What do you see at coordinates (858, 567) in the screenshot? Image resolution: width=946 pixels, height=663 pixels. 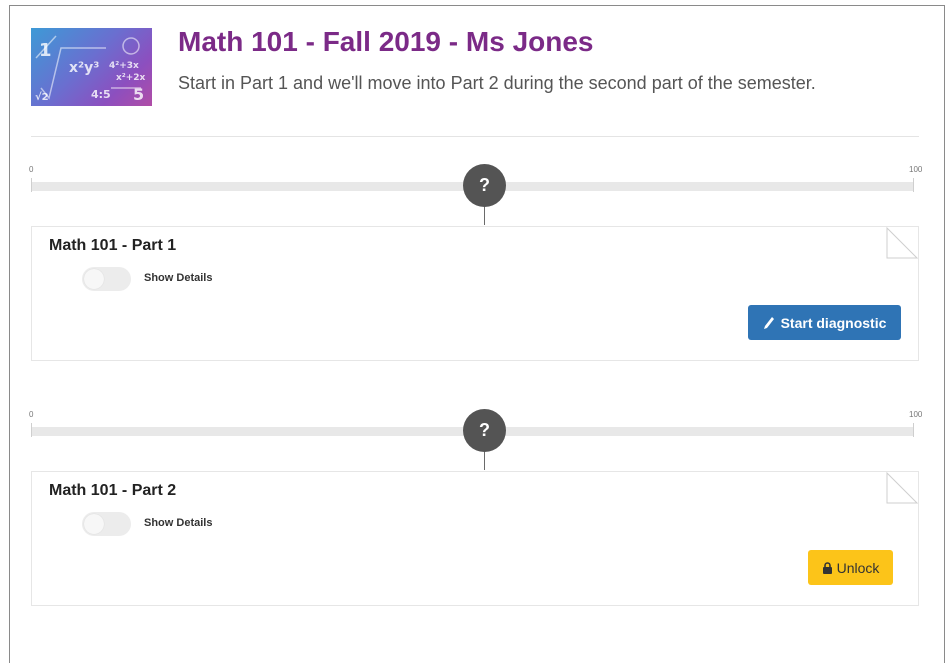 I see `unlock-label: Unlock` at bounding box center [858, 567].